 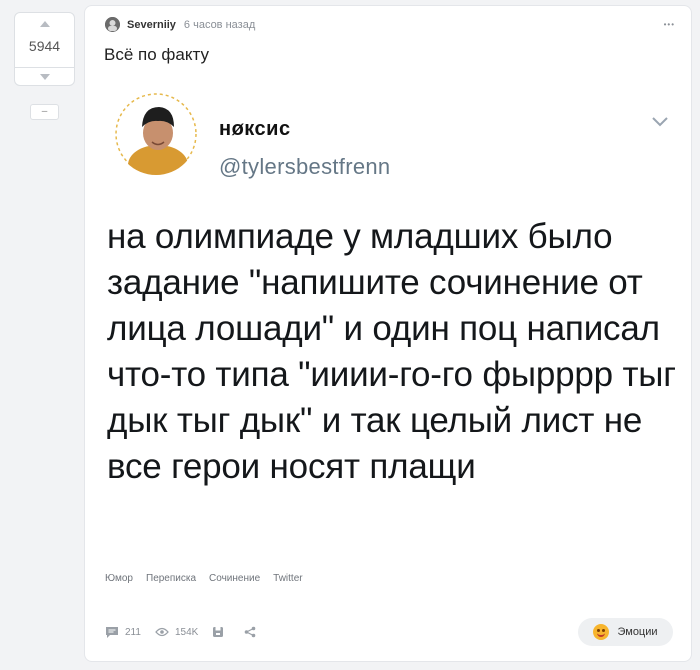 I want to click on tag-list: Юмор Переписка Сочинение Twitter, so click(x=210, y=578).